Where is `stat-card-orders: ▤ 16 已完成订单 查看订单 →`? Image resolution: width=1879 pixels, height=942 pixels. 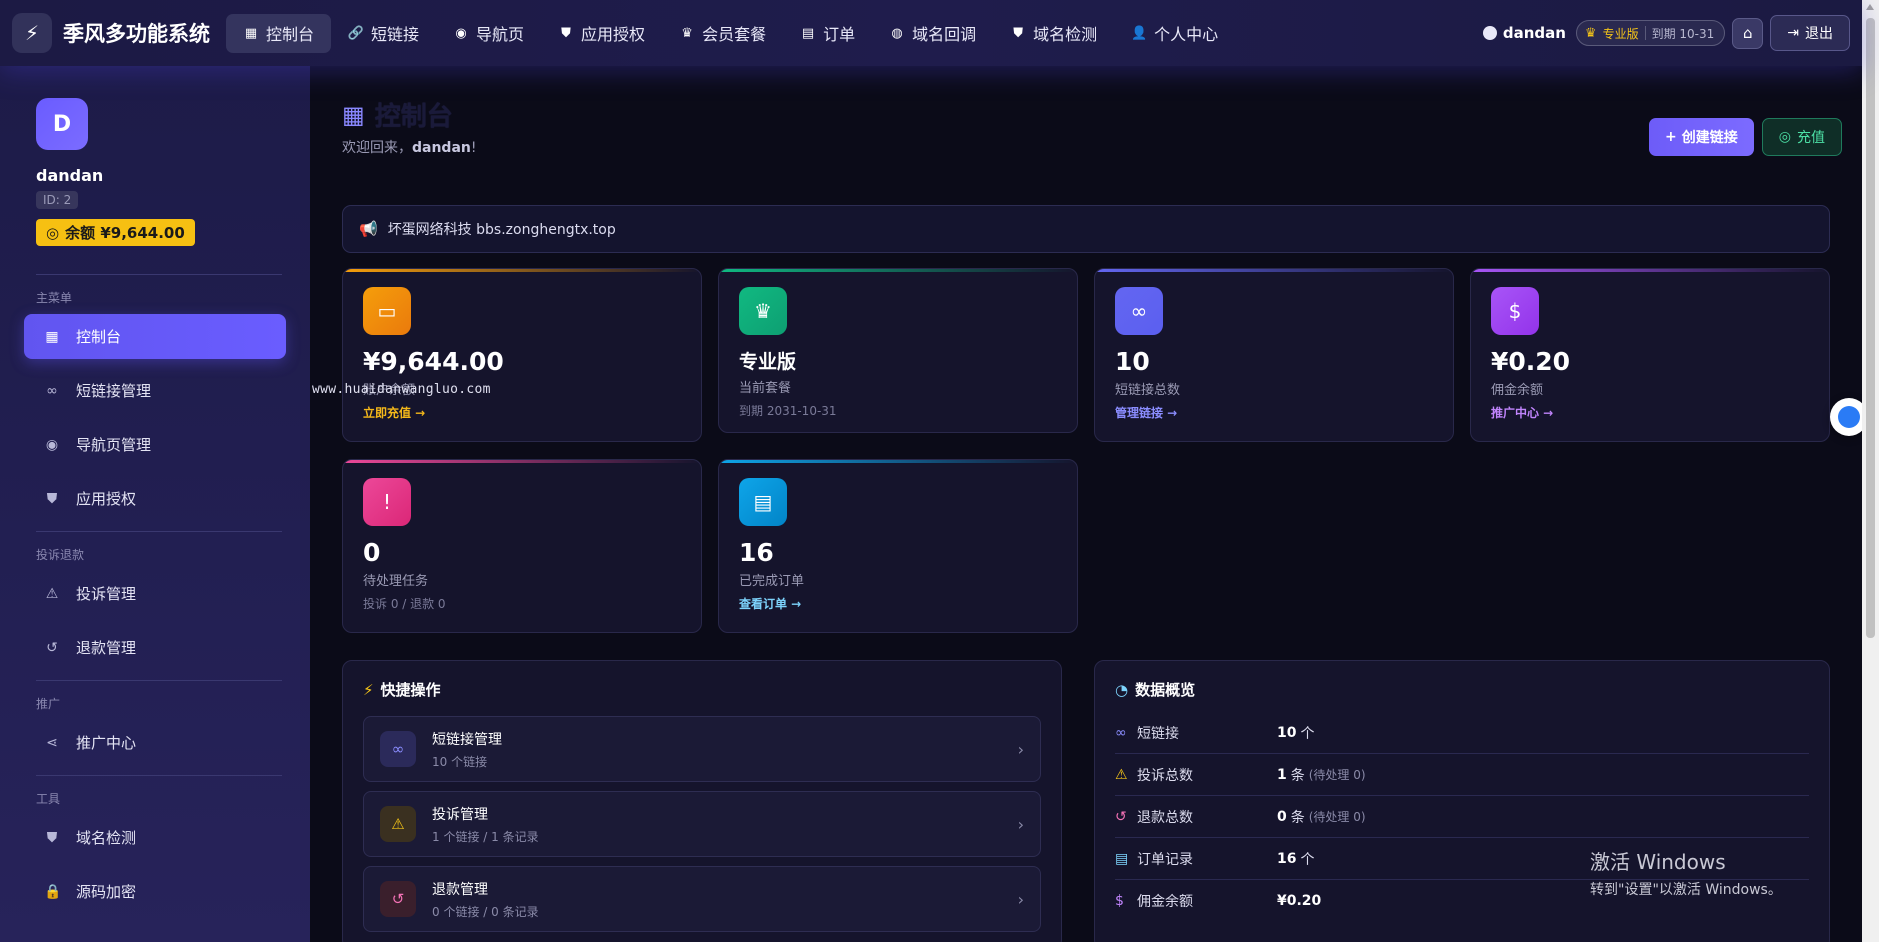
stat-card-orders: ▤ 16 已完成订单 查看订单 → is located at coordinates (898, 546).